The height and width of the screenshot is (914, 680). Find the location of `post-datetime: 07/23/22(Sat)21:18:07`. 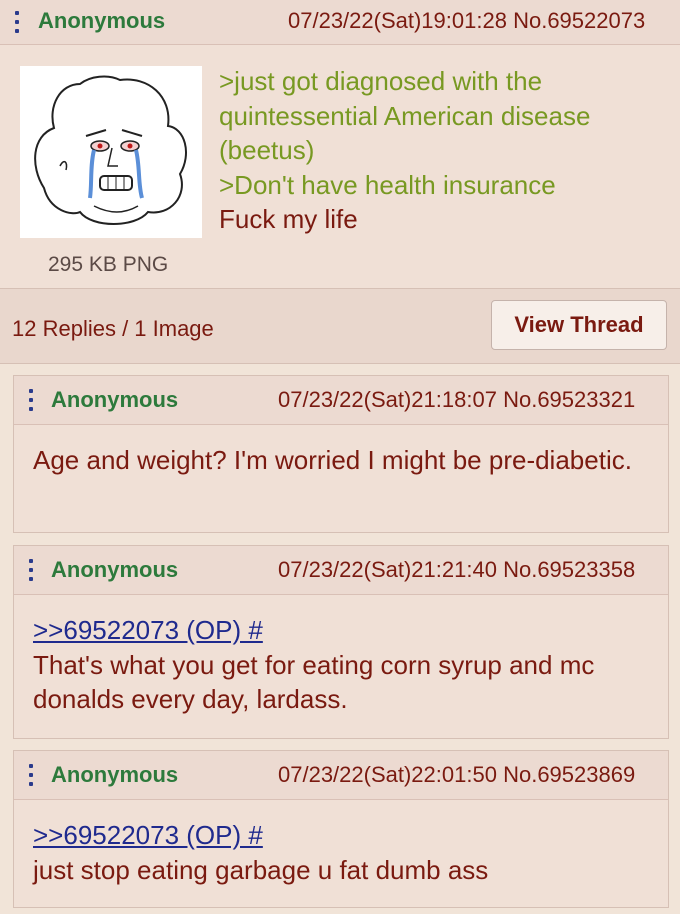

post-datetime: 07/23/22(Sat)21:18:07 is located at coordinates (387, 399).